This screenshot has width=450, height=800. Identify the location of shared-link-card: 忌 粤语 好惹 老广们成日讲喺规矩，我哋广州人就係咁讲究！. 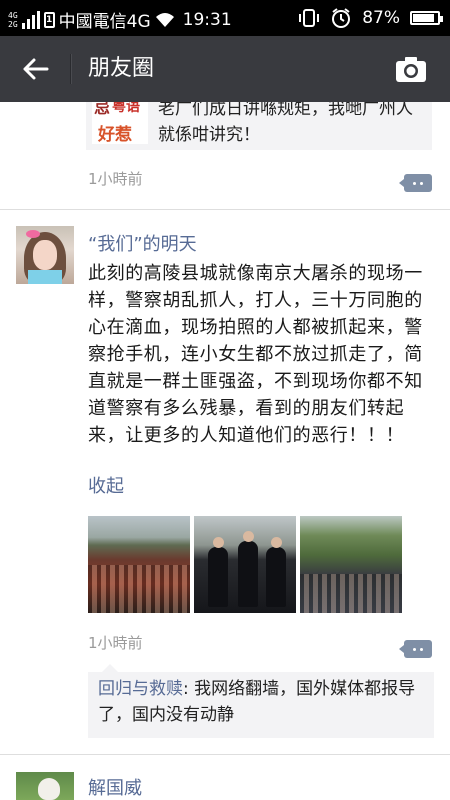
(259, 126).